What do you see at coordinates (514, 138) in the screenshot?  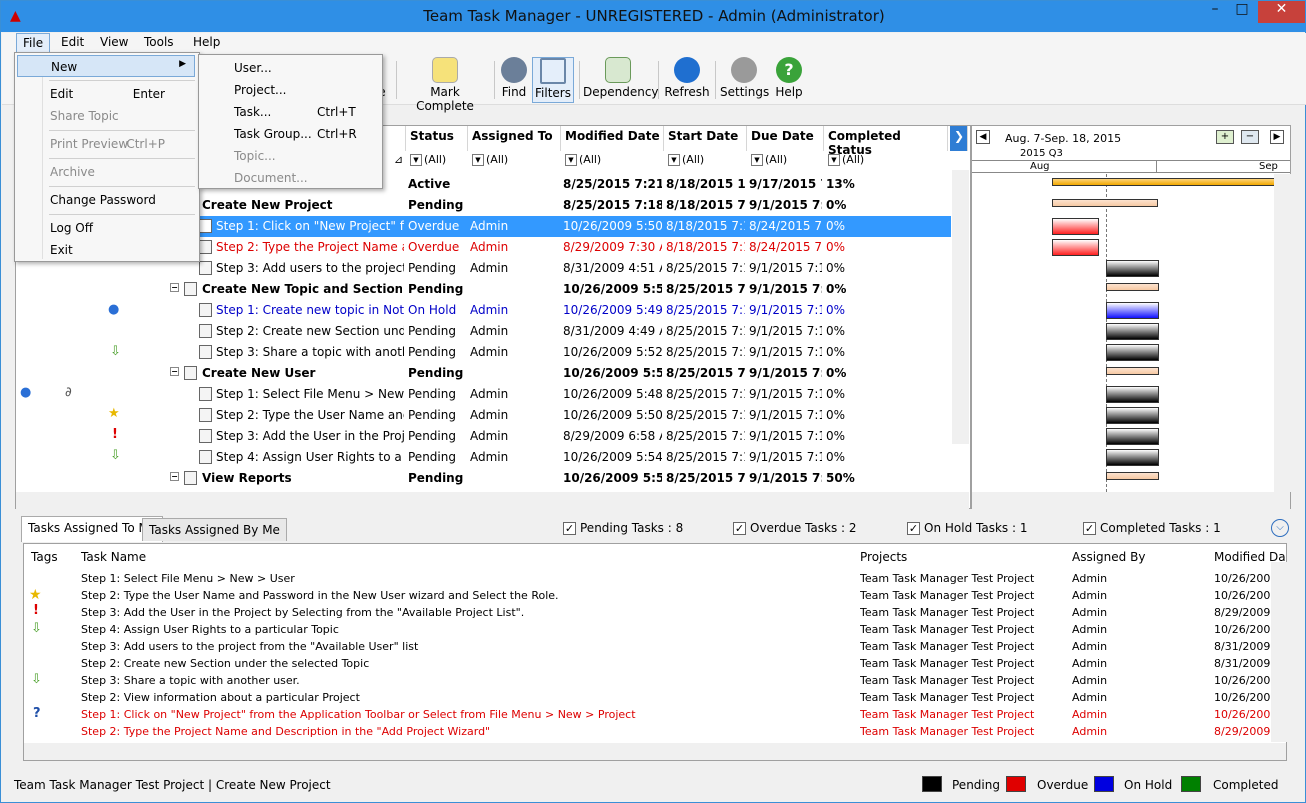 I see `grid-header-assigned-to: Assigned To` at bounding box center [514, 138].